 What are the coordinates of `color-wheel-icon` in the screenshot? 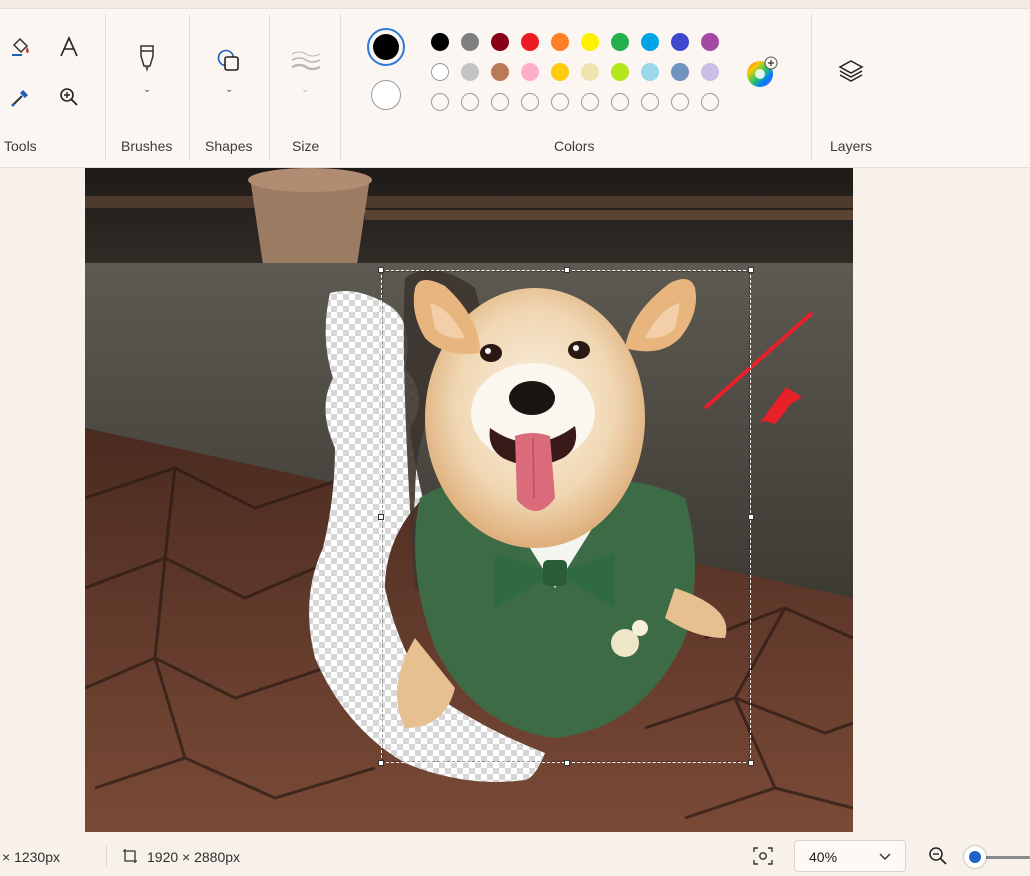 It's located at (762, 71).